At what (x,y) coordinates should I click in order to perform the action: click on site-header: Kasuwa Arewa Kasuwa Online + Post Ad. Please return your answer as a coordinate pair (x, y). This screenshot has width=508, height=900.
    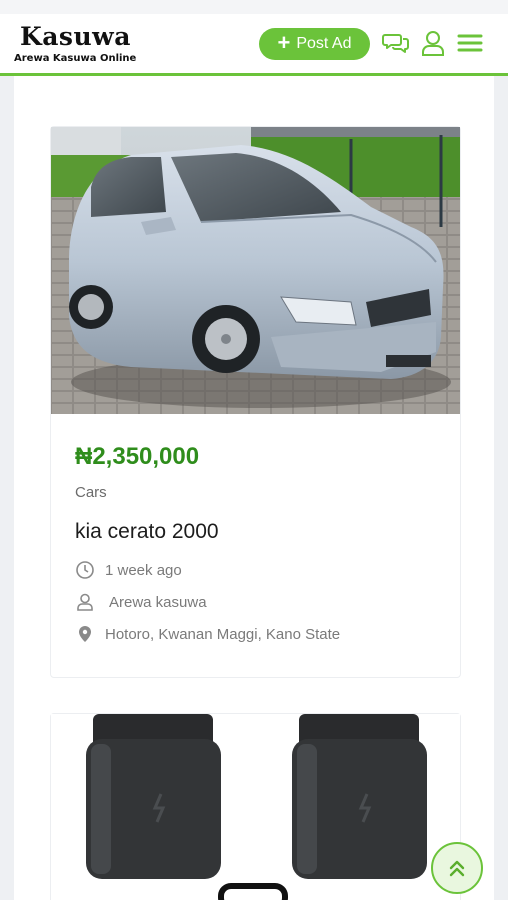
    Looking at the image, I should click on (254, 45).